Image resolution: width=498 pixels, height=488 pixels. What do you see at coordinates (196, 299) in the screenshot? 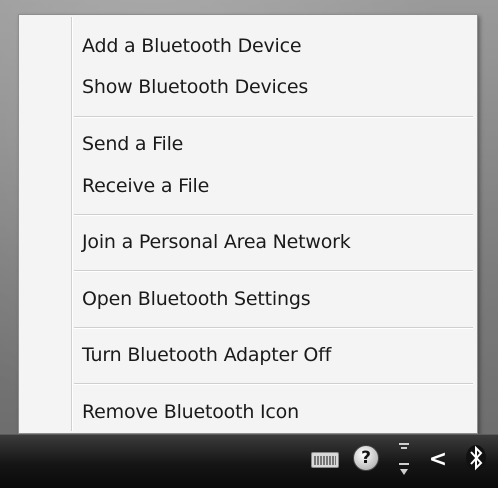
I see `menu-item-open-bluetooth-settings: Open Bluetooth Settings` at bounding box center [196, 299].